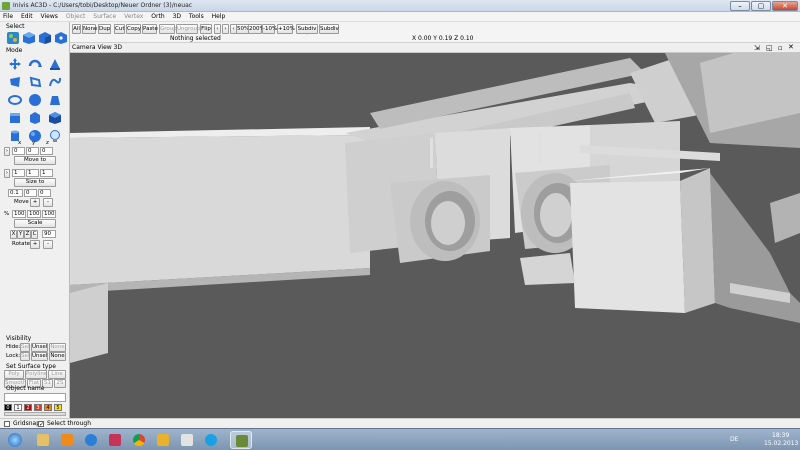 This screenshot has width=800, height=450. Describe the element at coordinates (14, 374) in the screenshot. I see `surface-poly-button: Poly` at that location.